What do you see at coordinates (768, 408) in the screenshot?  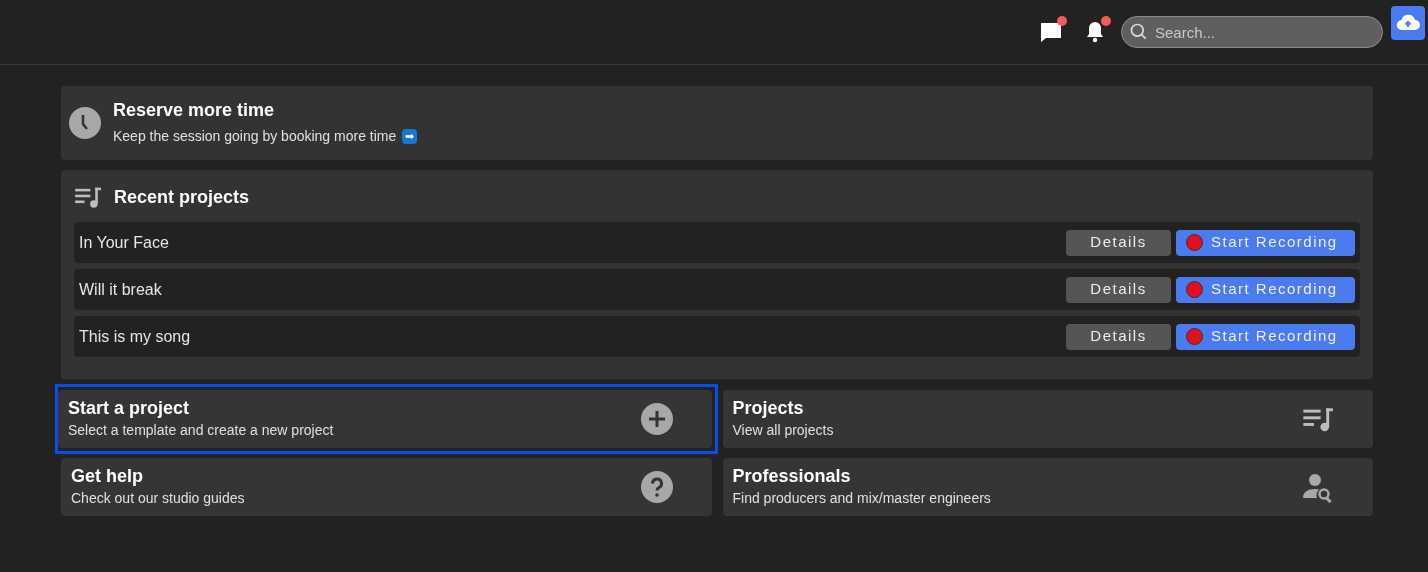 I see `card-title: Projects` at bounding box center [768, 408].